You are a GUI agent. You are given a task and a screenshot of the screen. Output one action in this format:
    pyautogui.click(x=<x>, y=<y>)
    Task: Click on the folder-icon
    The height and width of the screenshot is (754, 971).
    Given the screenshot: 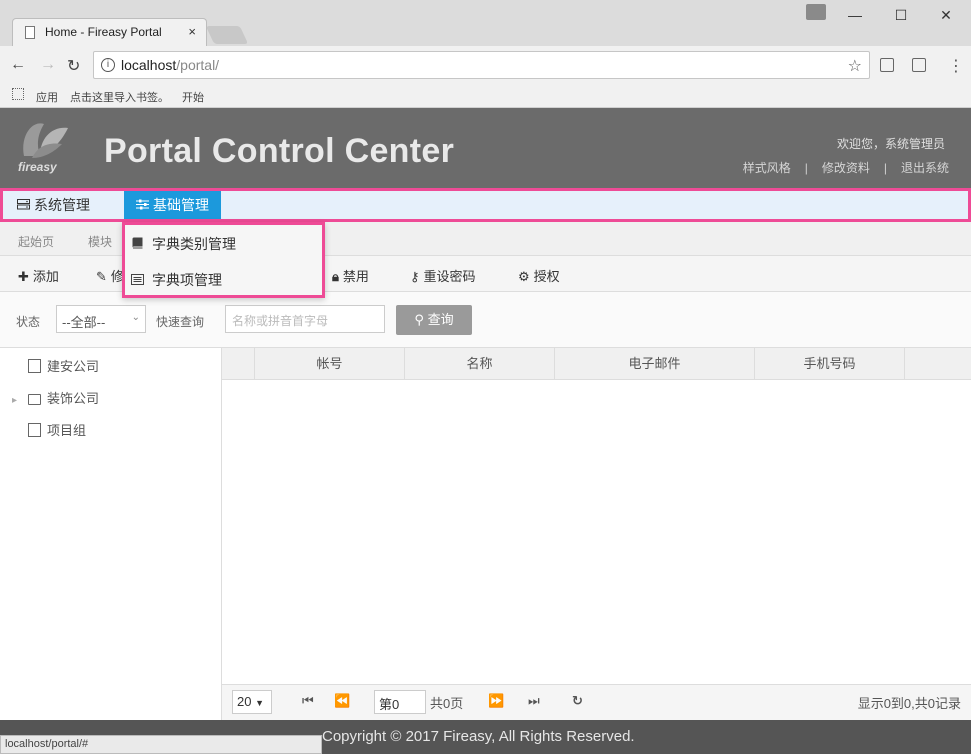 What is the action you would take?
    pyautogui.click(x=34, y=399)
    